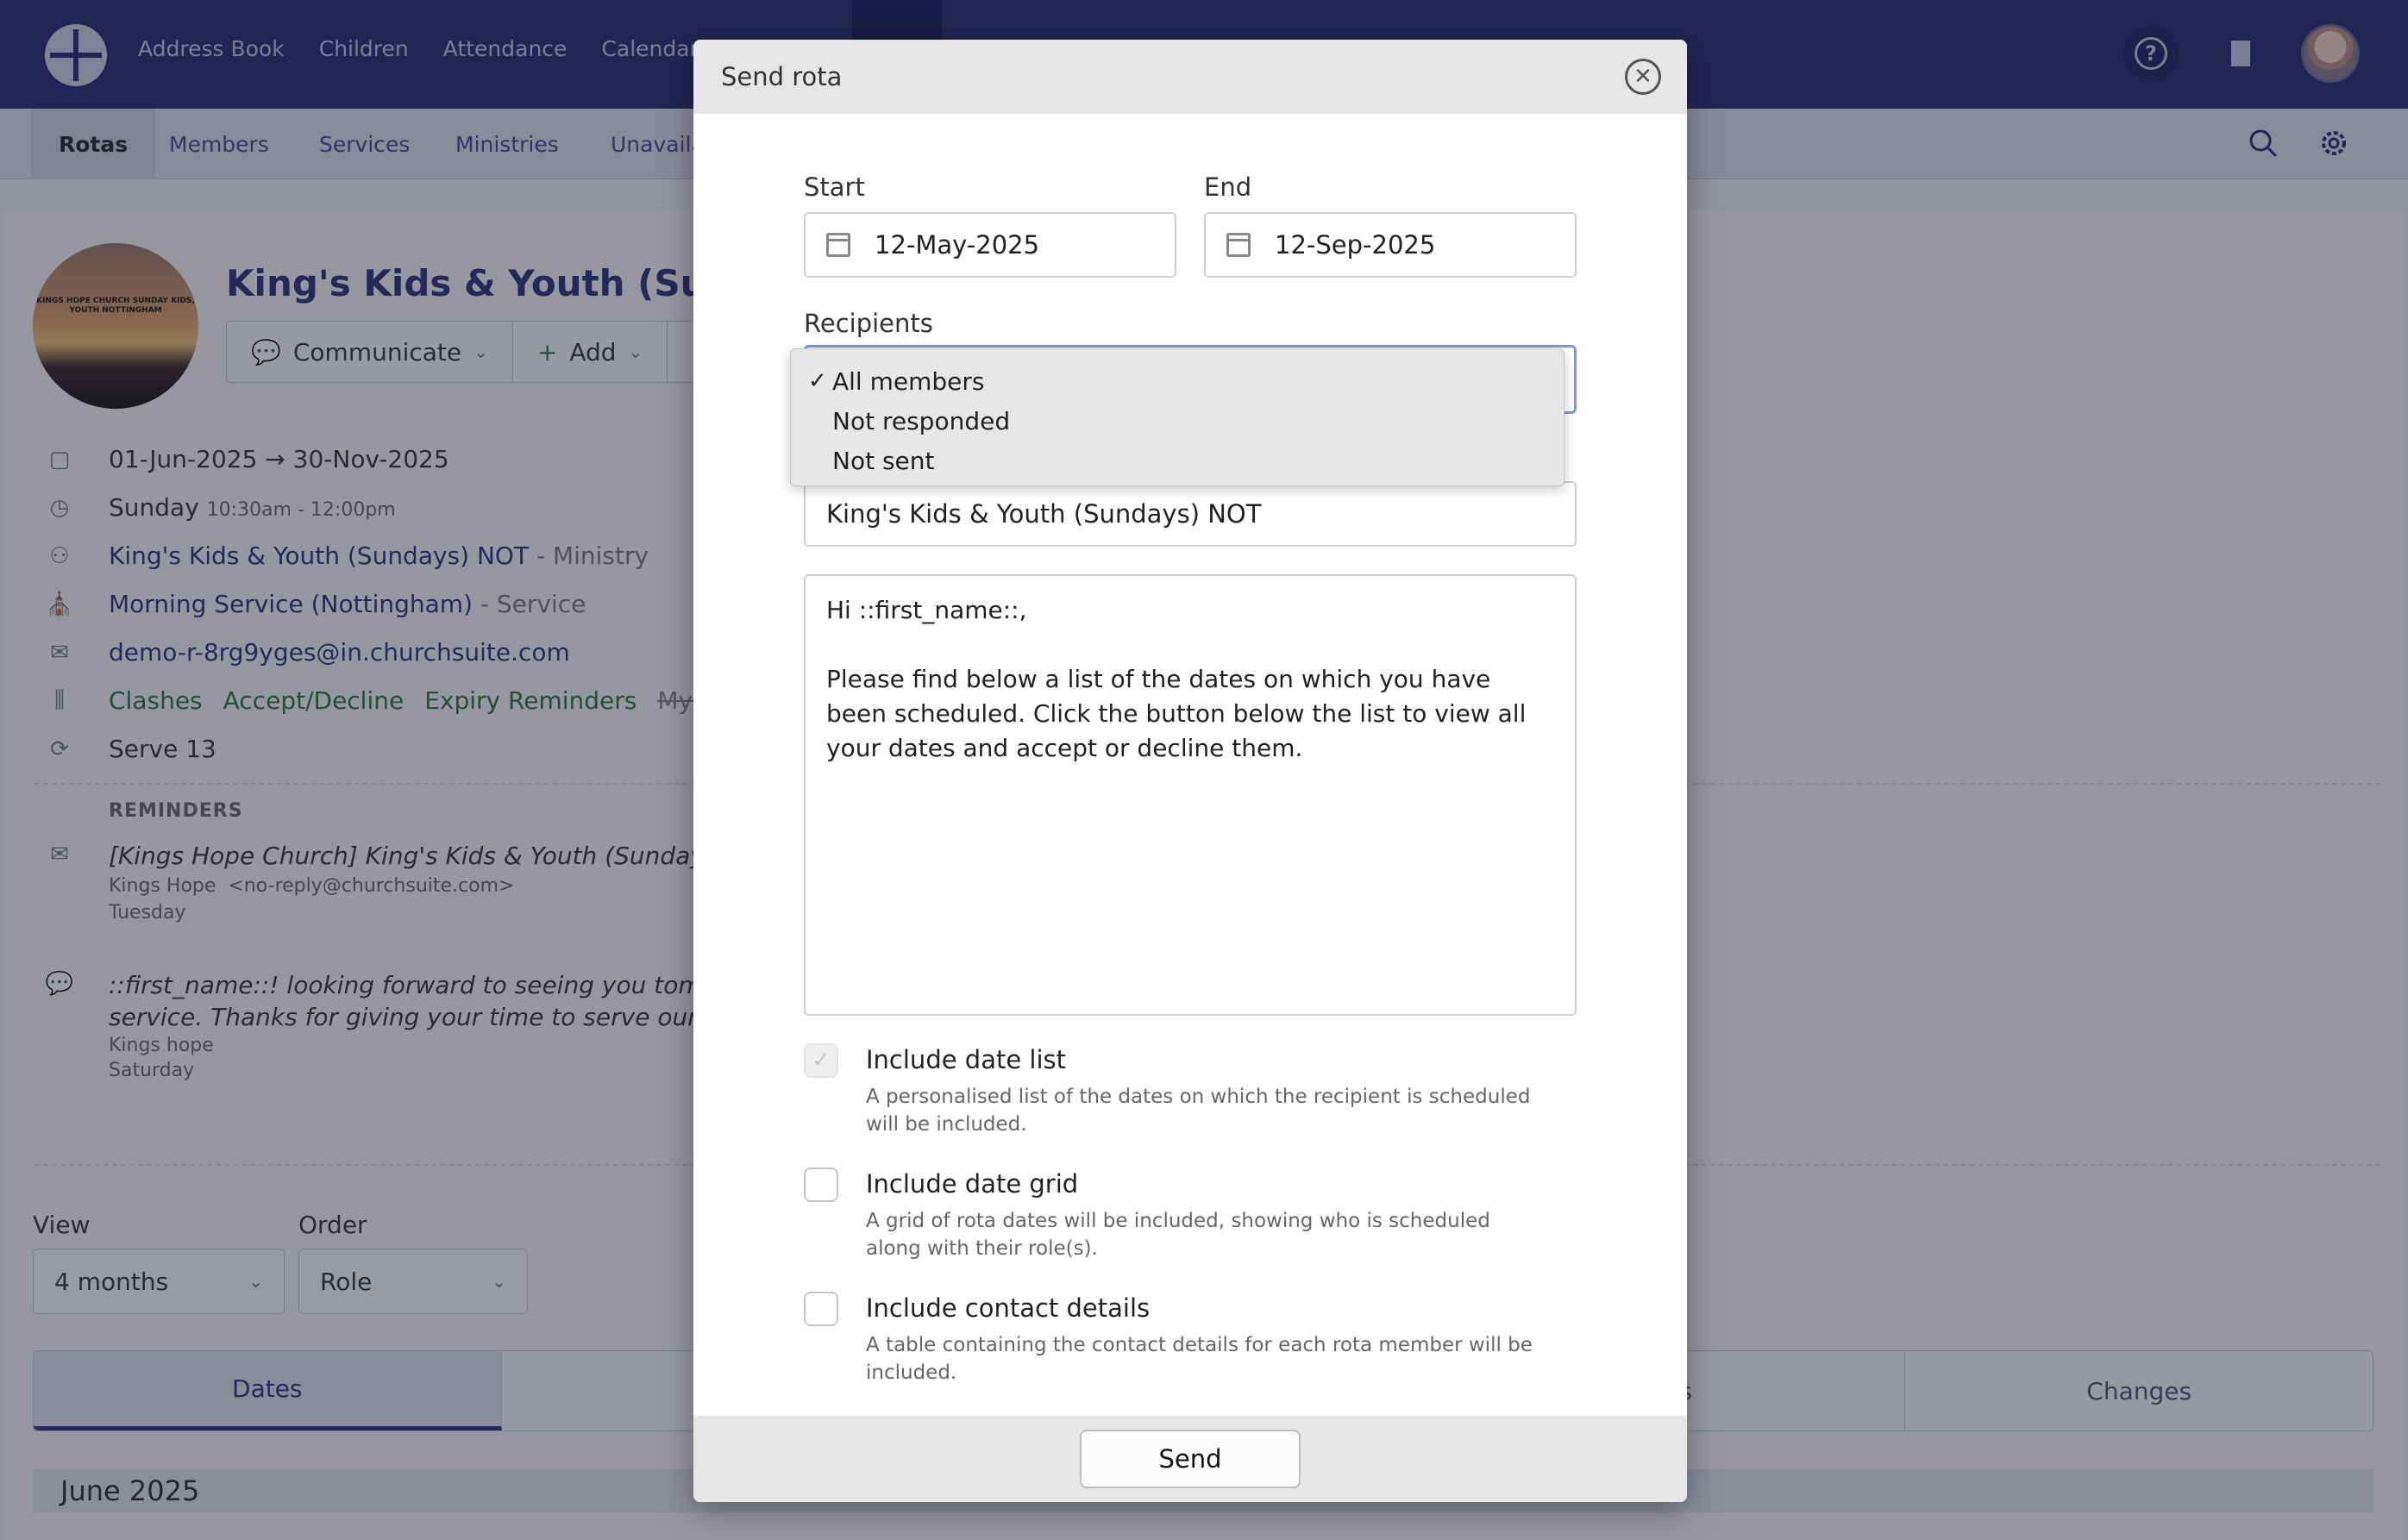 This screenshot has height=1540, width=2408. Describe the element at coordinates (1177, 421) in the screenshot. I see `recipients-option-not-responded: Not responded` at that location.